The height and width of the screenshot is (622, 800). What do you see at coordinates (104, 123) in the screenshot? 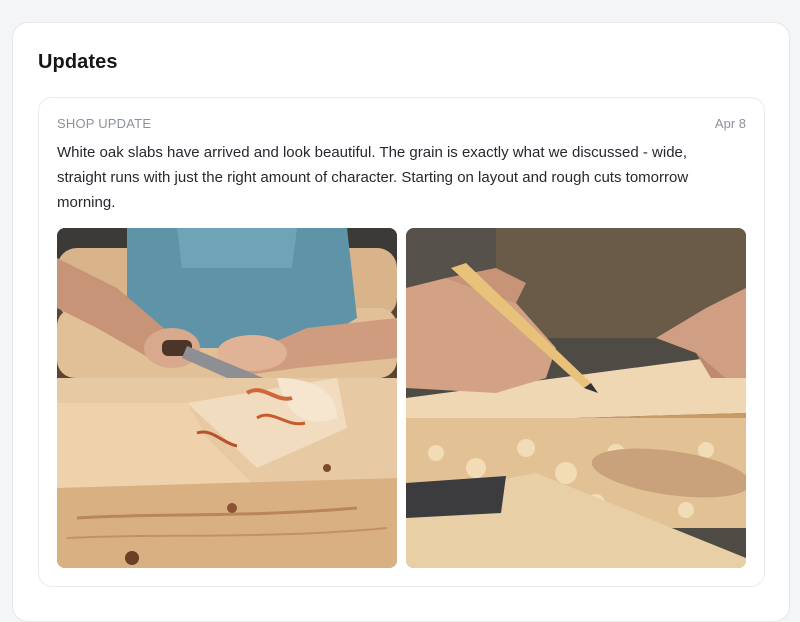
I see `update-category-label: SHOP UPDATE` at bounding box center [104, 123].